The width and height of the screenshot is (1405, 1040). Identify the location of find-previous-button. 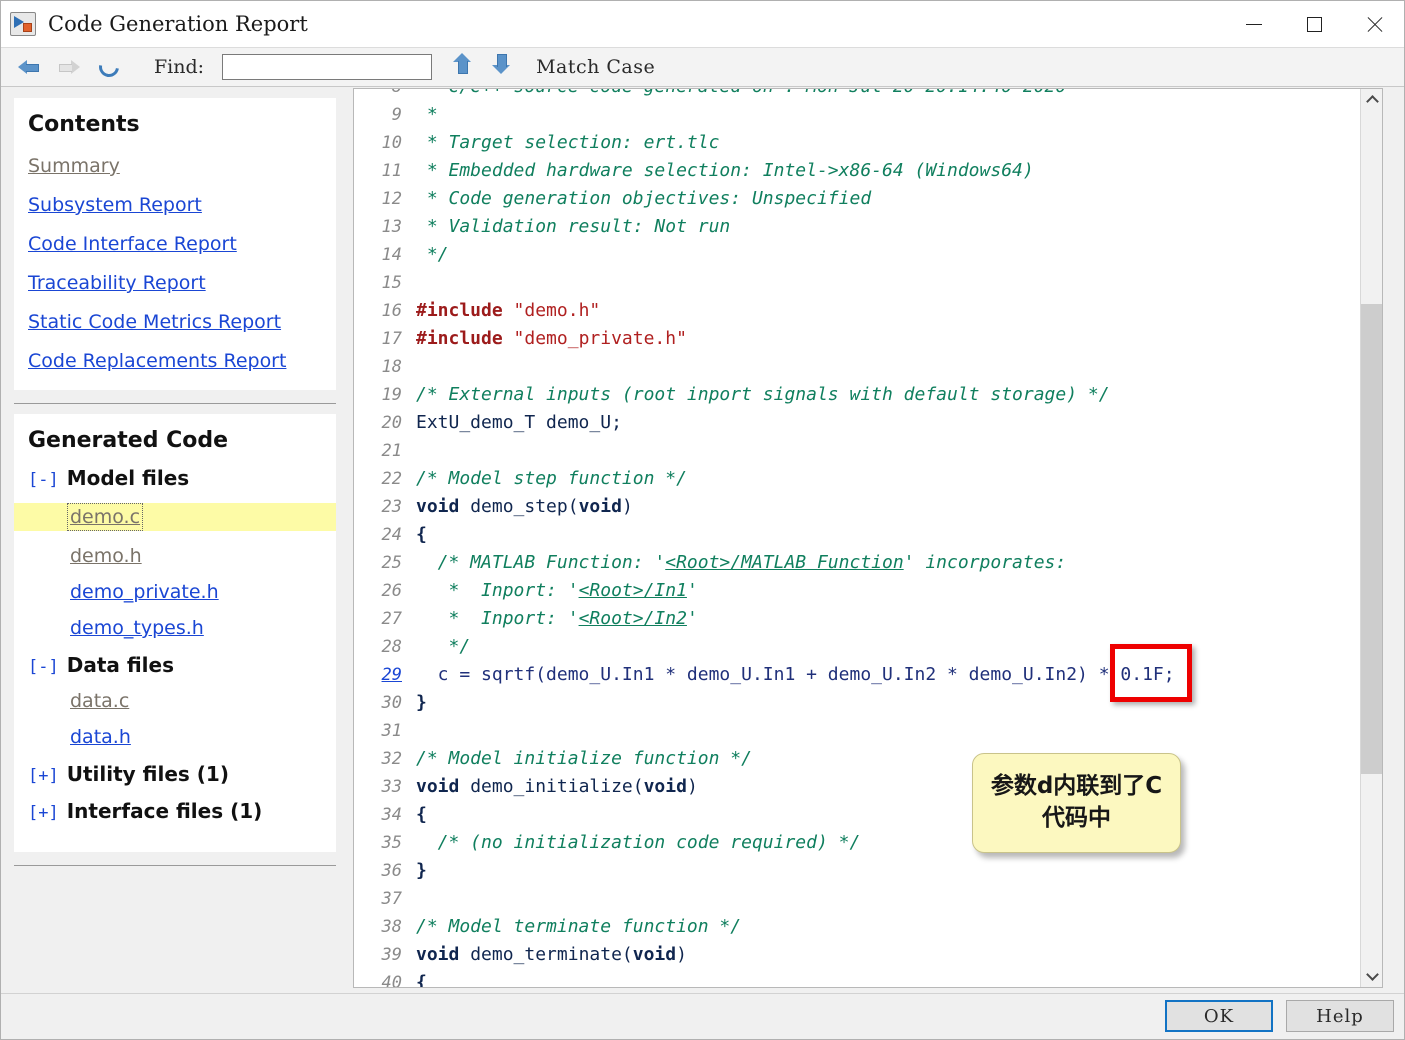
(462, 67).